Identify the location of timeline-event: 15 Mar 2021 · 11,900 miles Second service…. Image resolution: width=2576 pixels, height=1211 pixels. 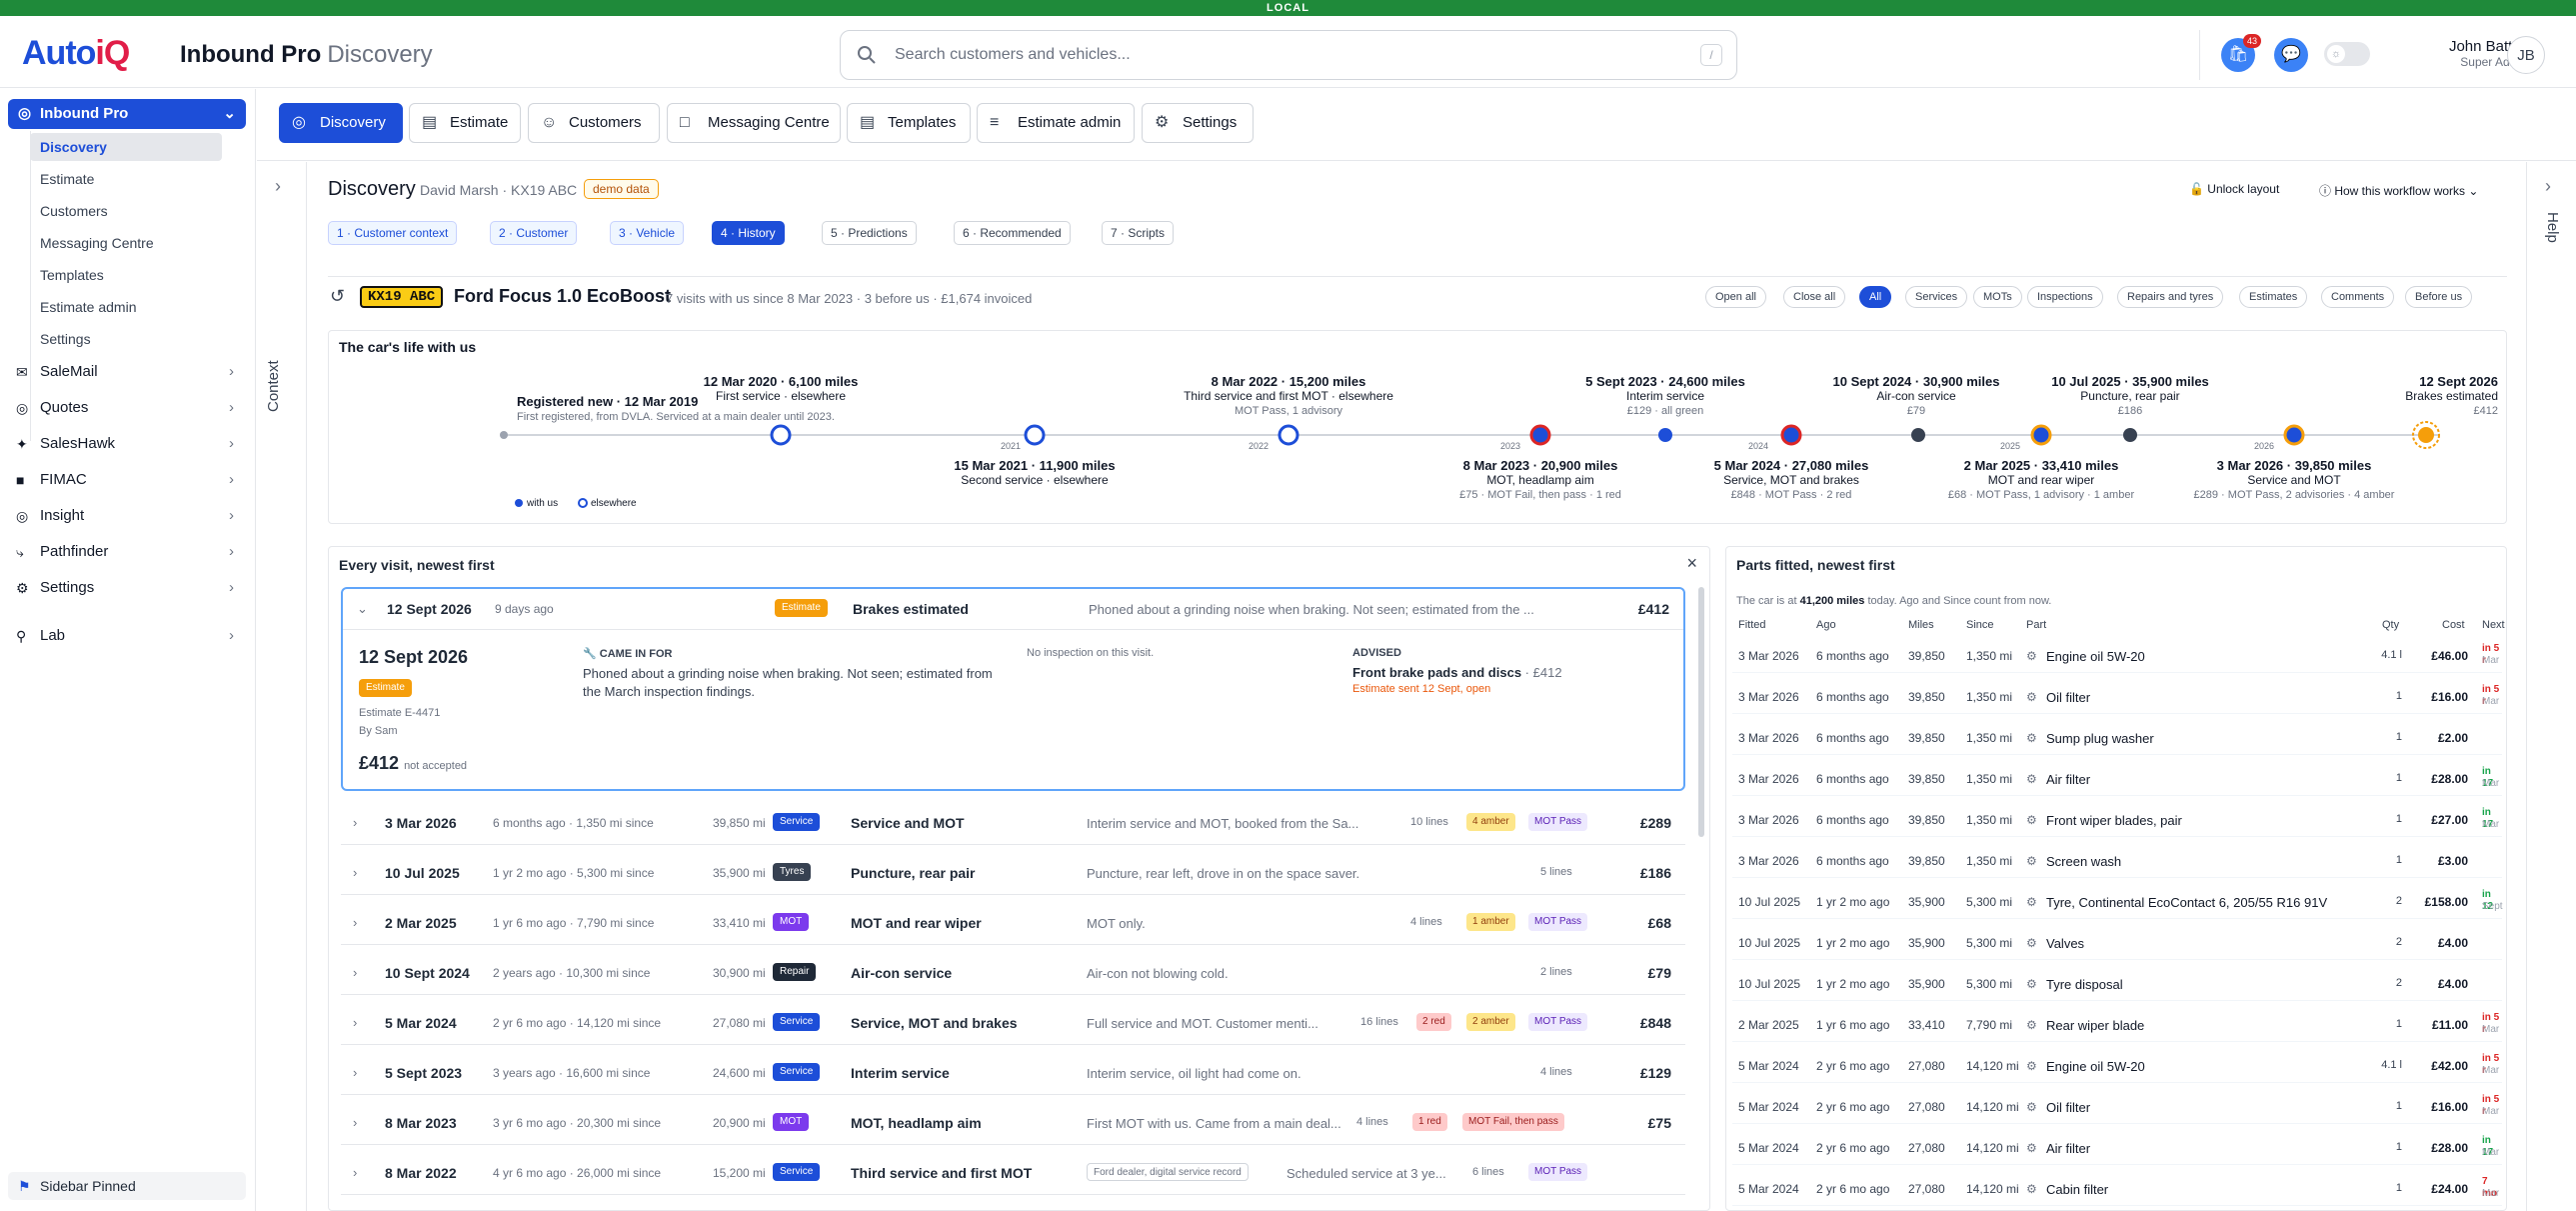
(1035, 473).